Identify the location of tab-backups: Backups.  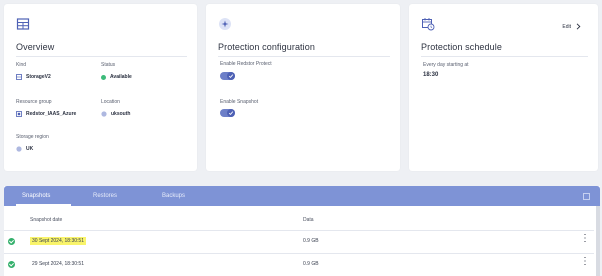
(173, 196).